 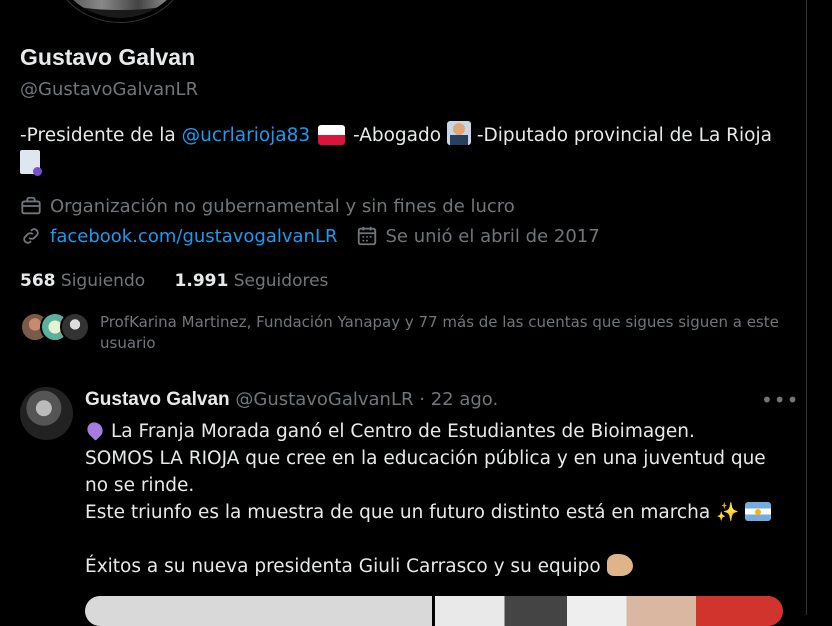 What do you see at coordinates (434, 611) in the screenshot?
I see `tweet-media` at bounding box center [434, 611].